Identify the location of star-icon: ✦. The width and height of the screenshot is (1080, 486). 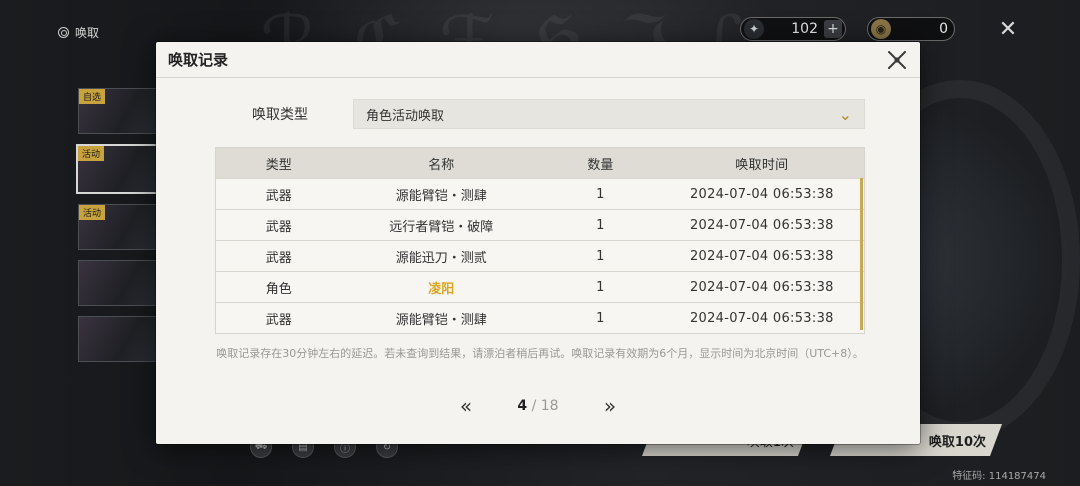
(754, 29).